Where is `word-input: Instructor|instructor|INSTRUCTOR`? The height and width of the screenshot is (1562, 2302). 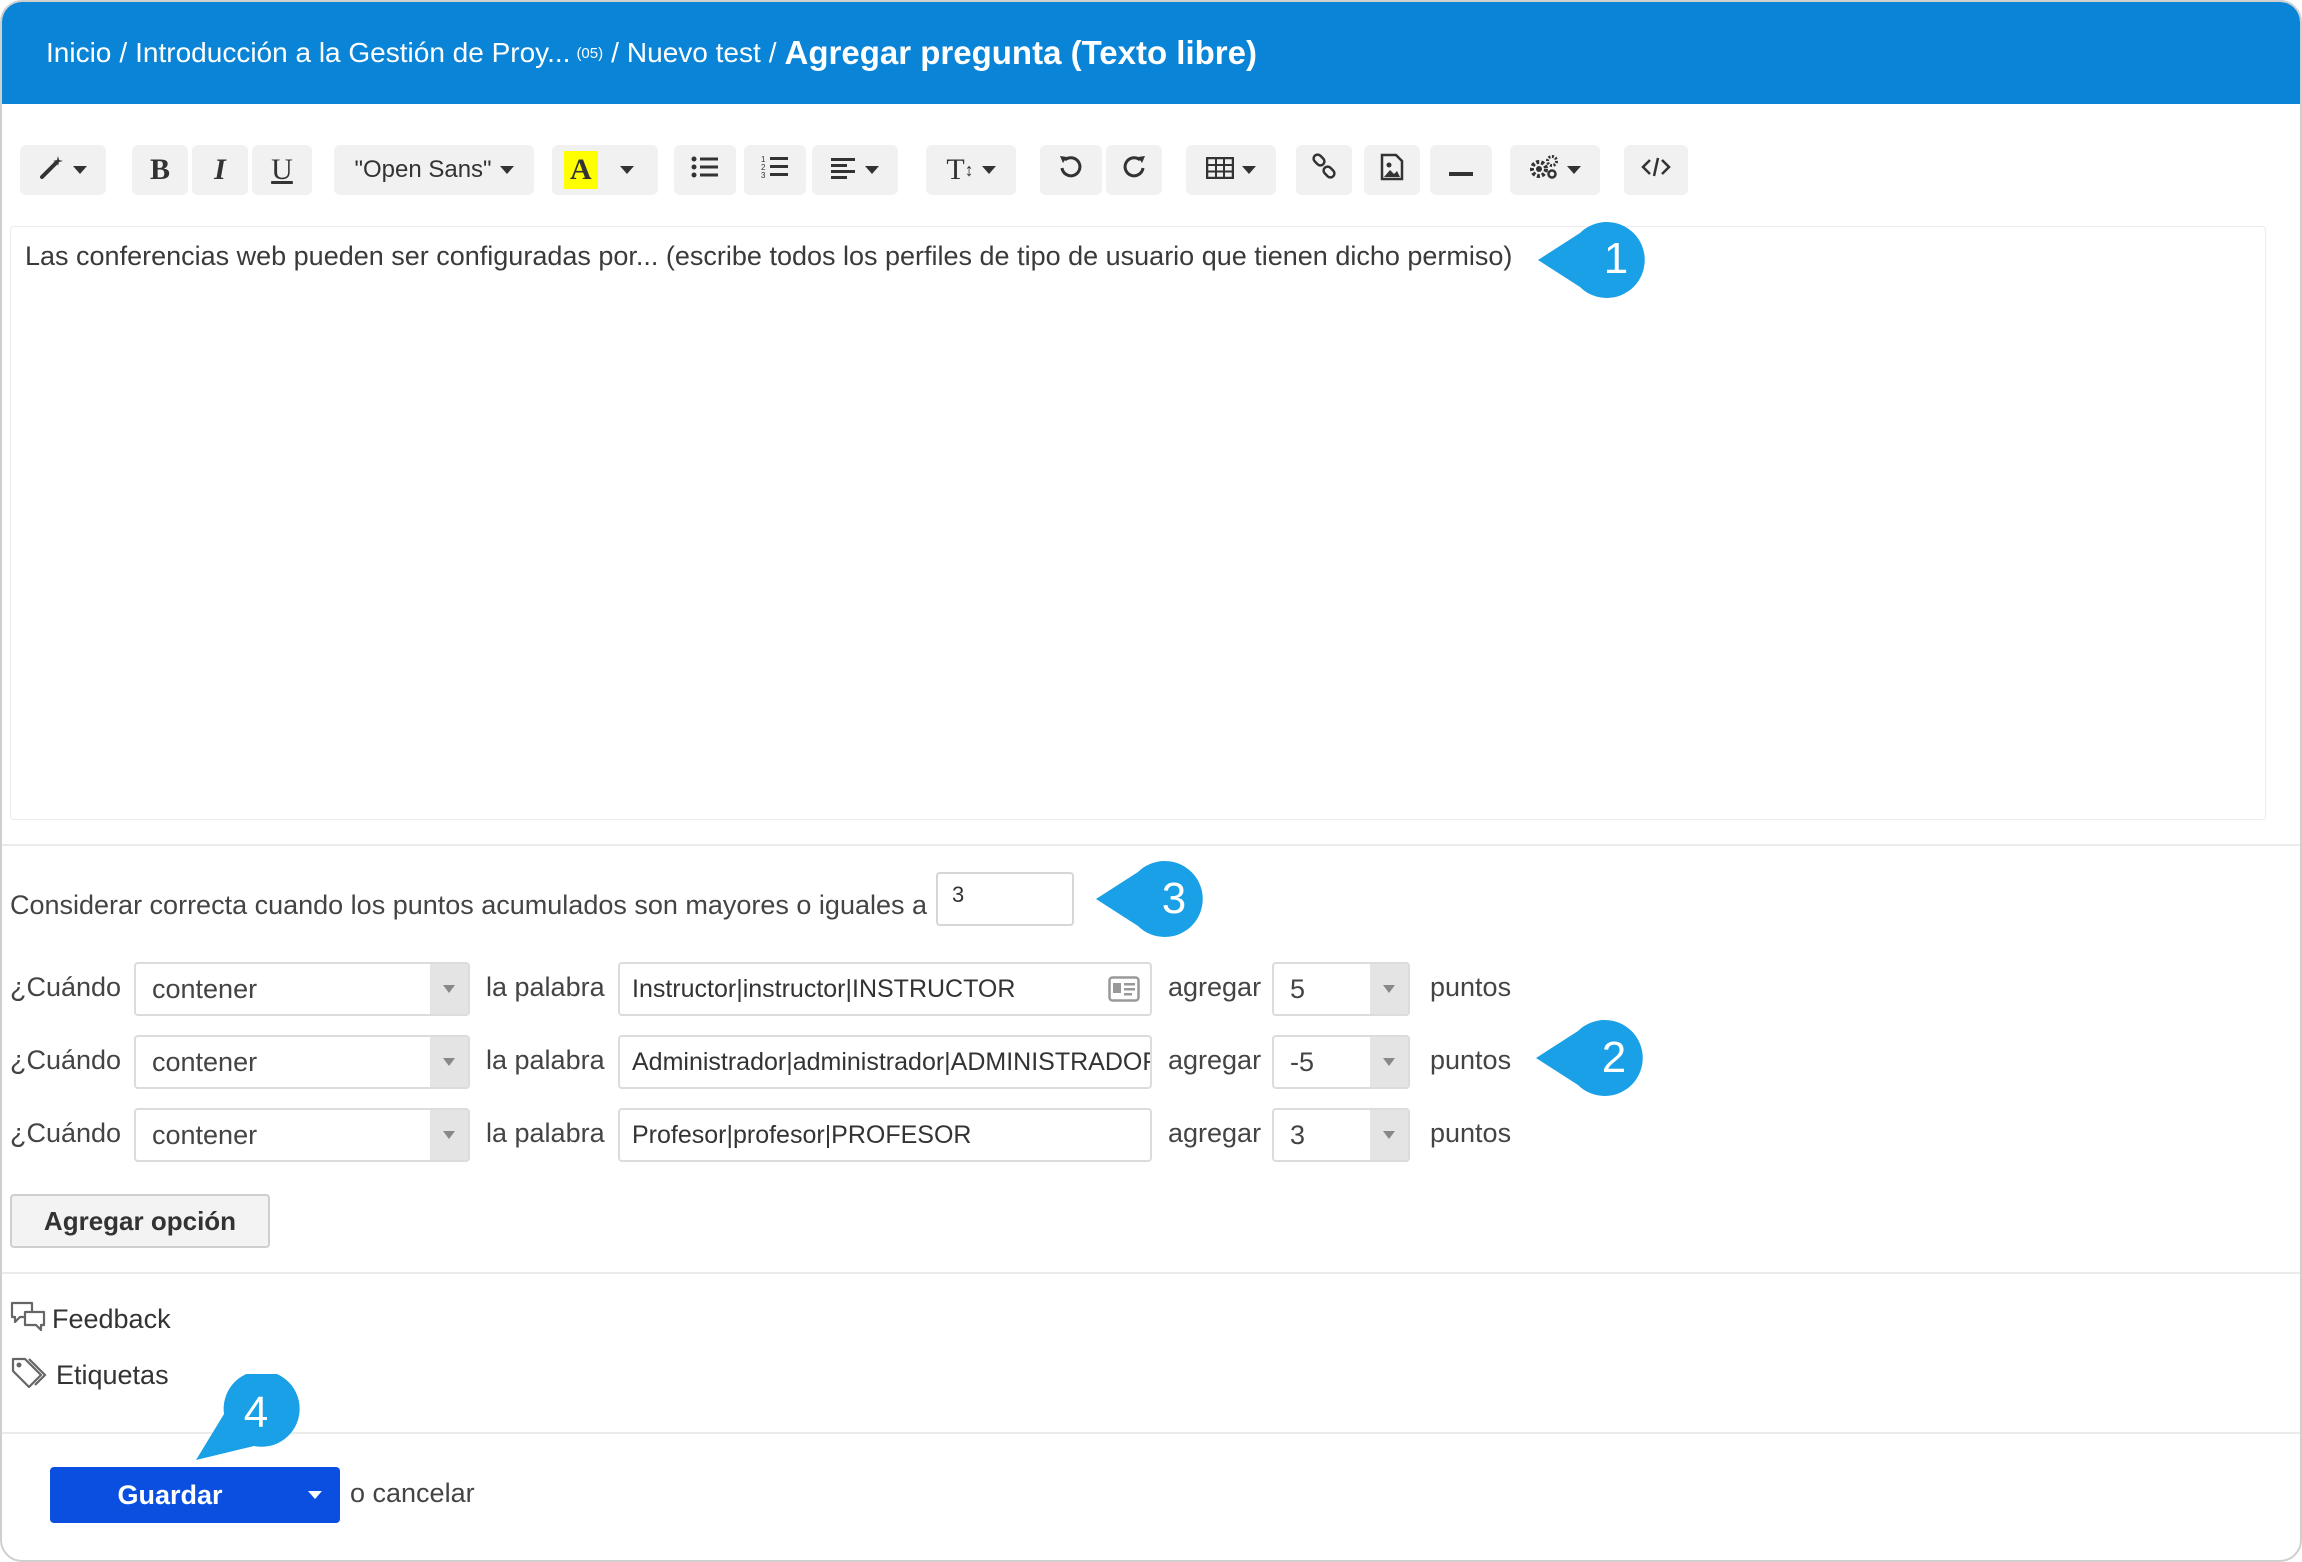
word-input: Instructor|instructor|INSTRUCTOR is located at coordinates (885, 989).